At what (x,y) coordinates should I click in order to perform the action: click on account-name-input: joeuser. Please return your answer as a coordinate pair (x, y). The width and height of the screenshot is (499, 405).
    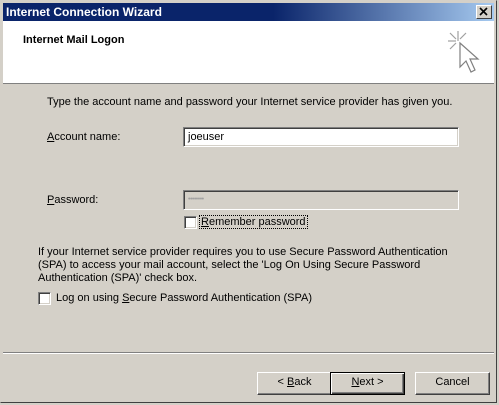
    Looking at the image, I should click on (321, 137).